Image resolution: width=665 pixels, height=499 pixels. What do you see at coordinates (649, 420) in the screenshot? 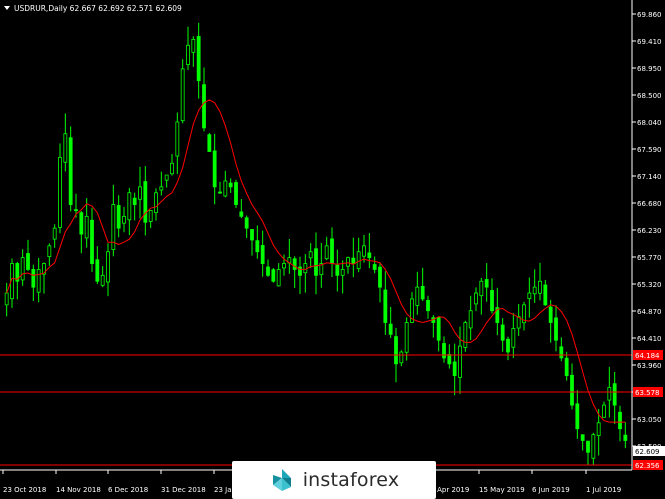
I see `price-tick-label: 63.050` at bounding box center [649, 420].